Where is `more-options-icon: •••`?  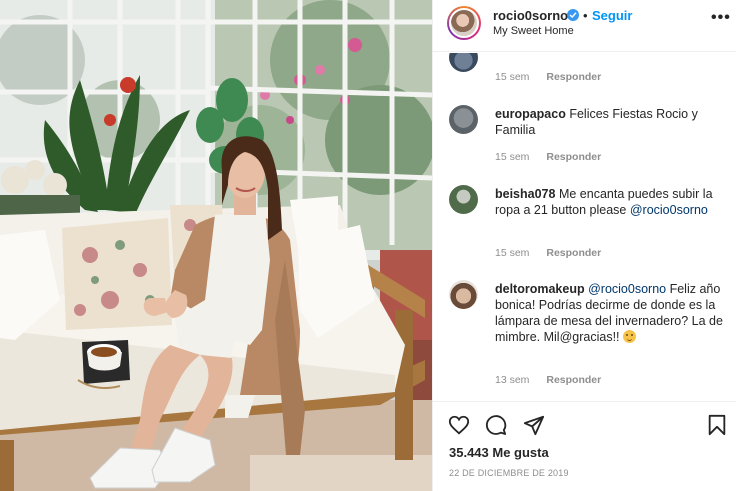 more-options-icon: ••• is located at coordinates (721, 18).